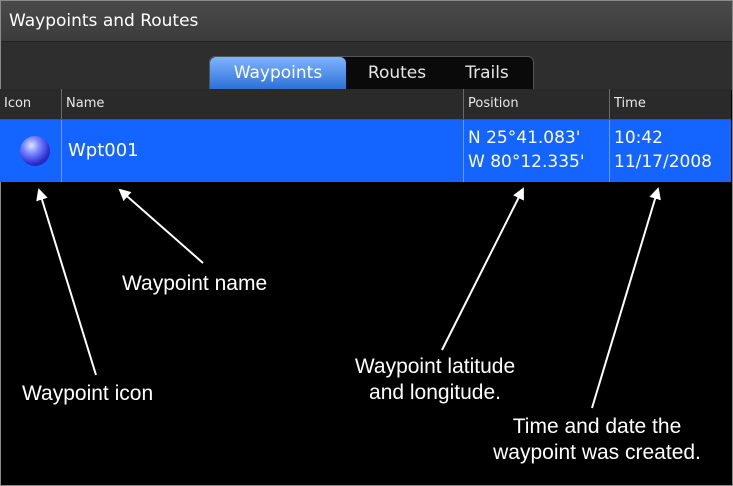  What do you see at coordinates (597, 452) in the screenshot?
I see `annotation-time-line2: waypoint was created.` at bounding box center [597, 452].